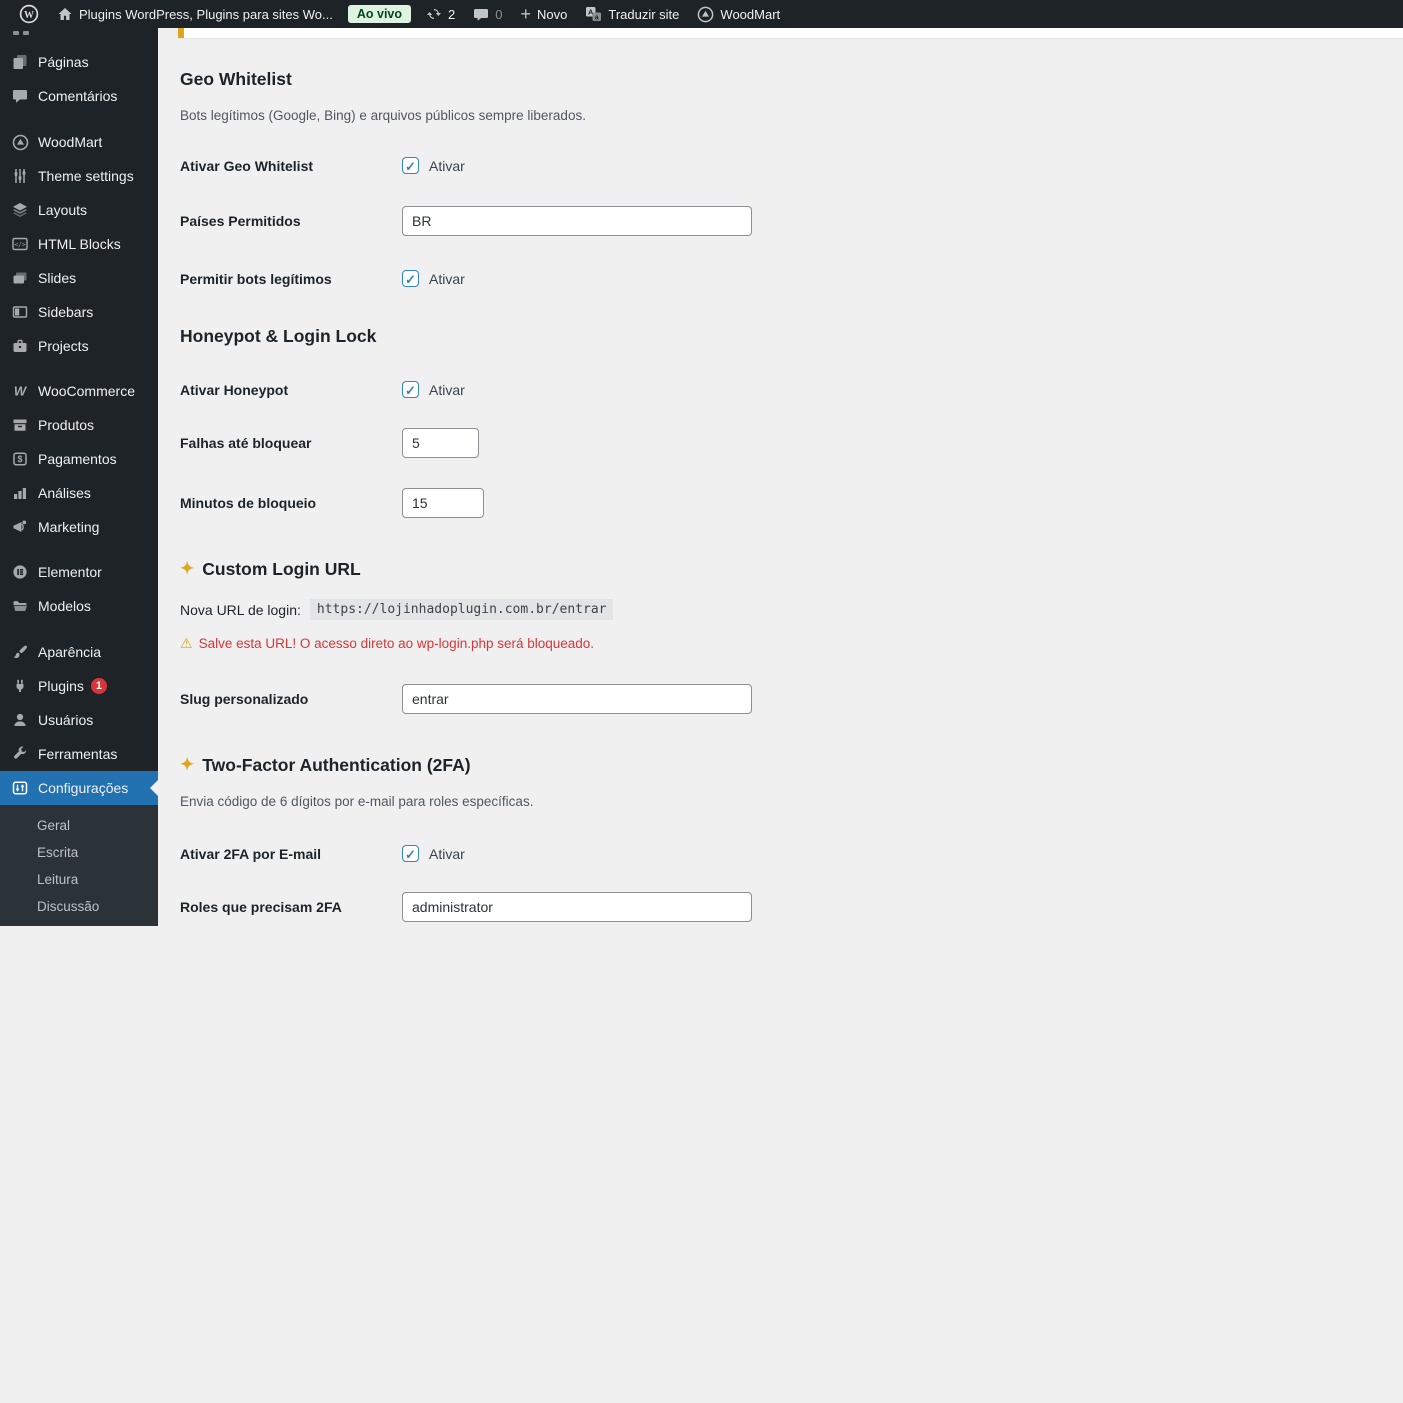 This screenshot has width=1403, height=1403. Describe the element at coordinates (750, 14) in the screenshot. I see `woodmart-label: WoodMart` at that location.